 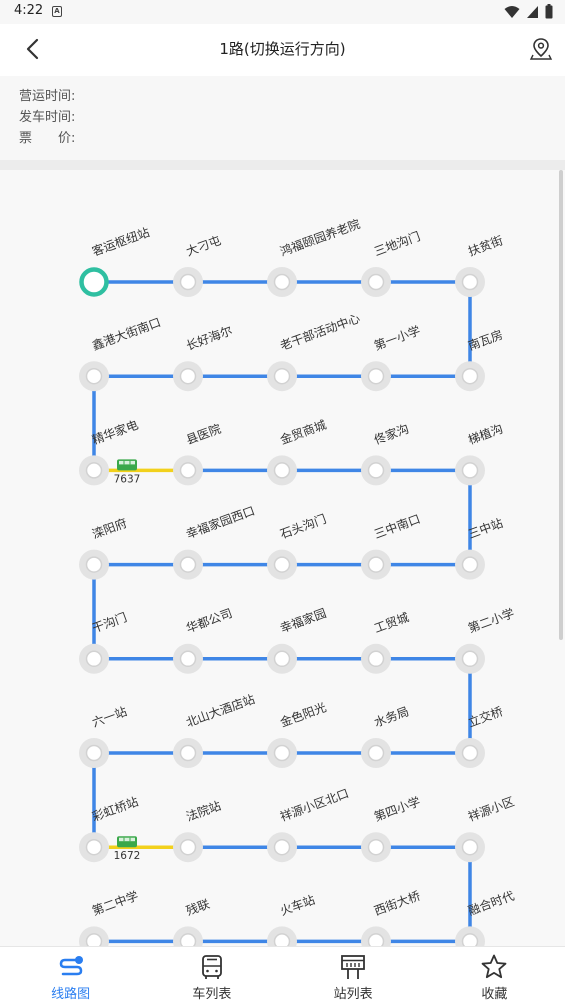 What do you see at coordinates (292, 117) in the screenshot?
I see `departure-time: 发车时间:` at bounding box center [292, 117].